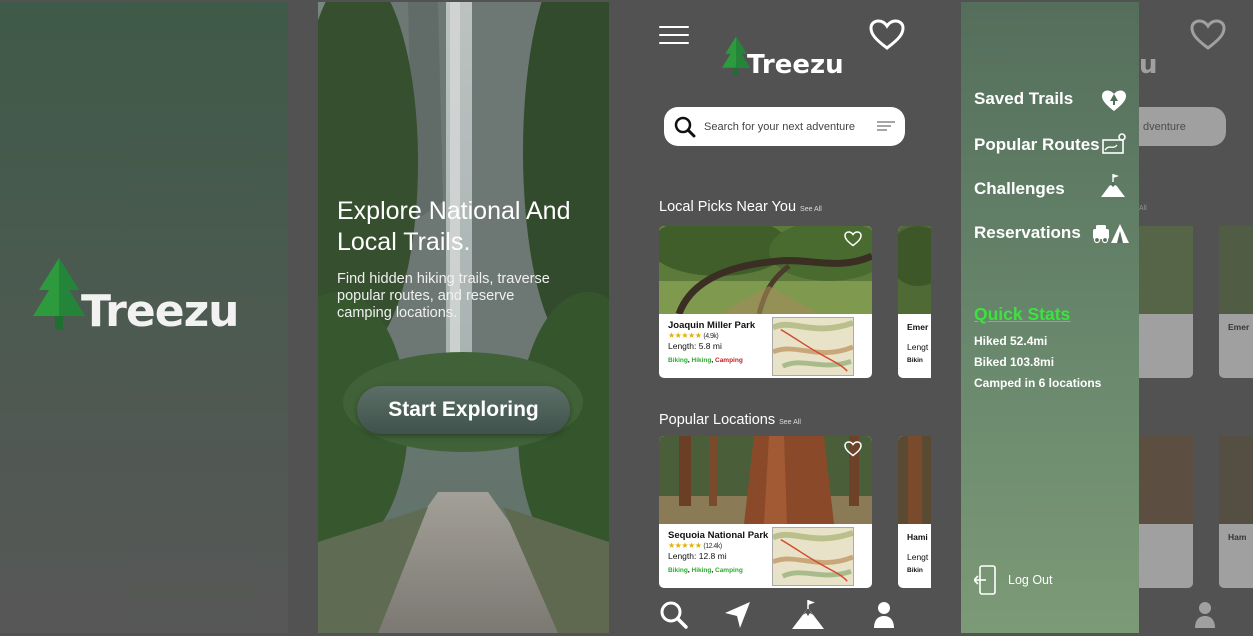 This screenshot has width=1253, height=636. I want to click on star-rating: ★★★★★ (4.9k), so click(720, 335).